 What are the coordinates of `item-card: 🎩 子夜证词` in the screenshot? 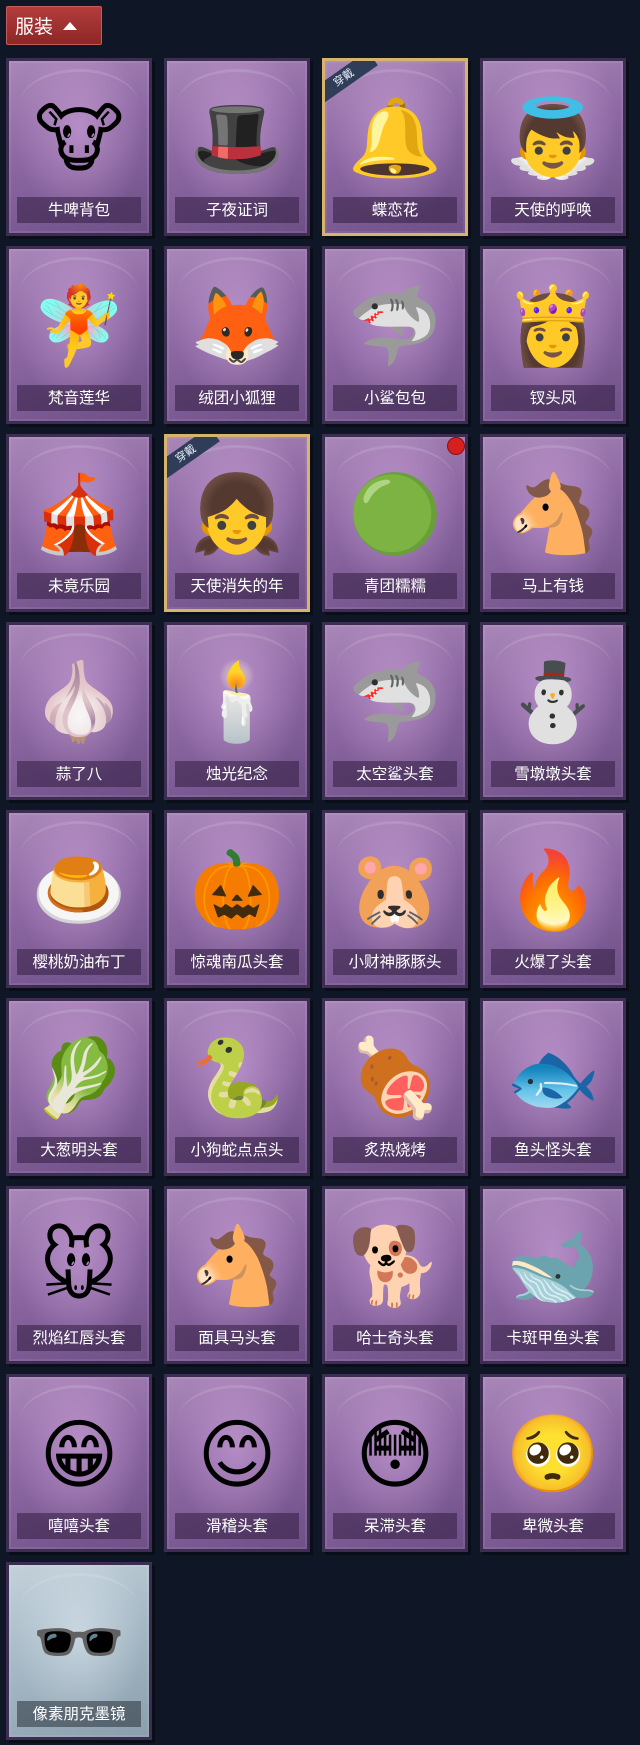 It's located at (237, 147).